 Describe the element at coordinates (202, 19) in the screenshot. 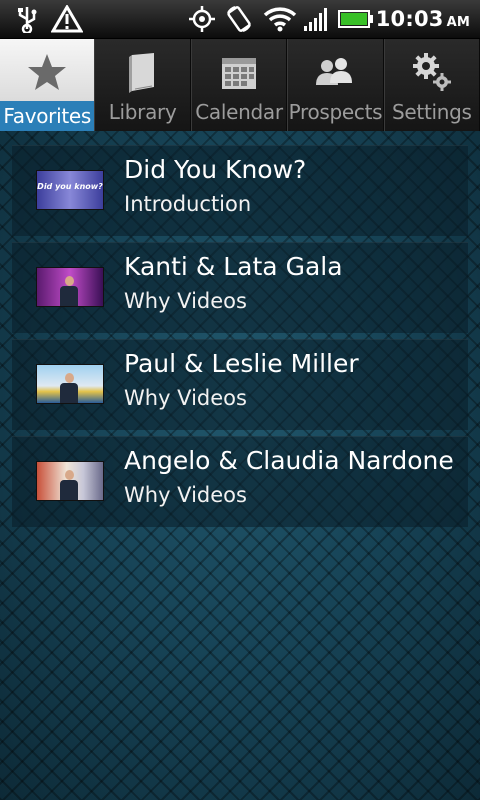

I see `gps-icon` at that location.